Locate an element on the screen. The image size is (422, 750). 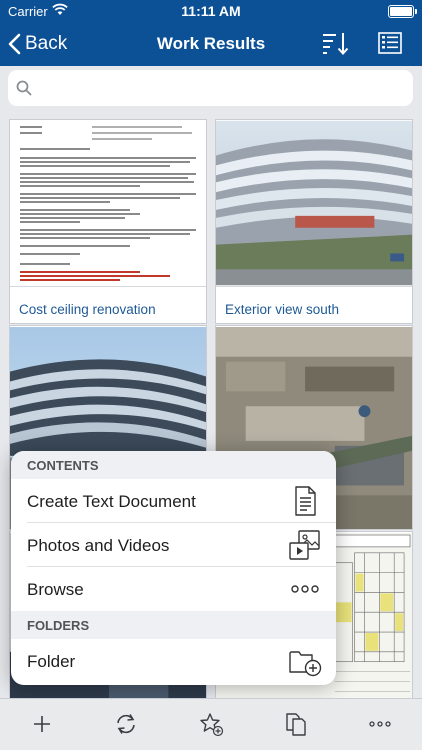
duplicate-icon is located at coordinates (296, 724).